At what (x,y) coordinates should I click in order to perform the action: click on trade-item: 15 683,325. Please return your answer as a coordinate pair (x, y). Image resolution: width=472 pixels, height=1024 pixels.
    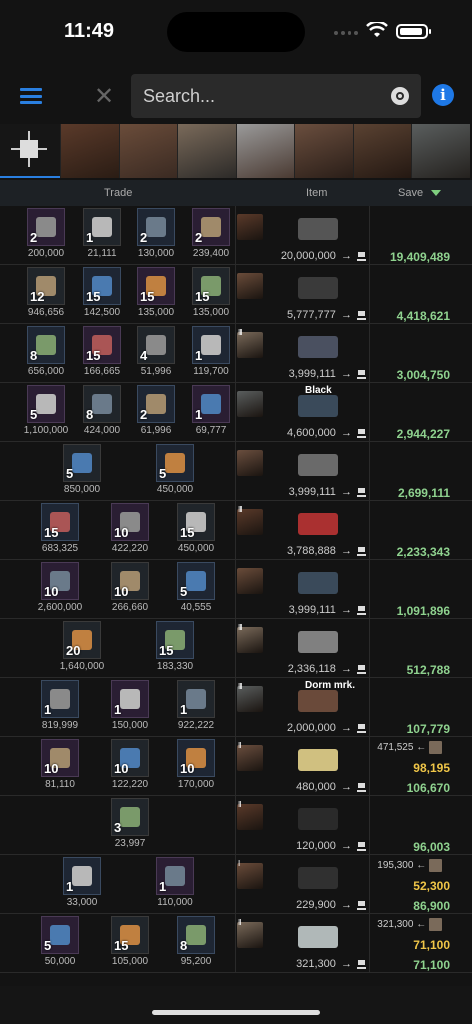
    Looking at the image, I should click on (60, 527).